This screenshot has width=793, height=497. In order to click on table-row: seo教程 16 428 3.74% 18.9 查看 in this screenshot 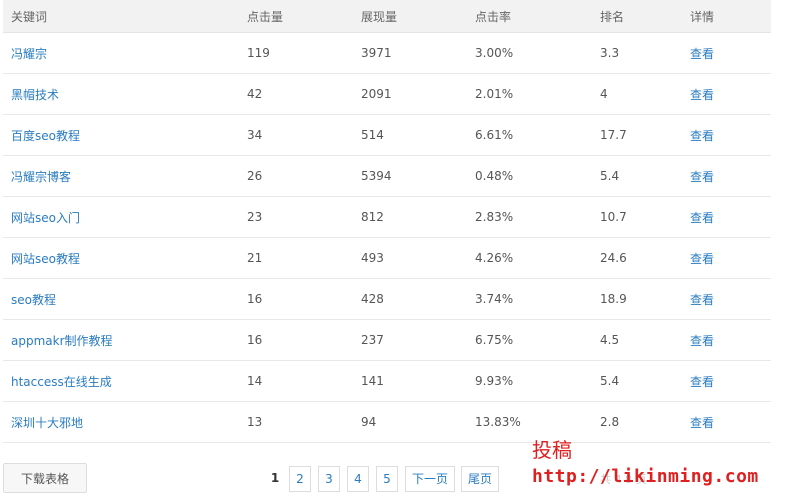, I will do `click(387, 299)`.